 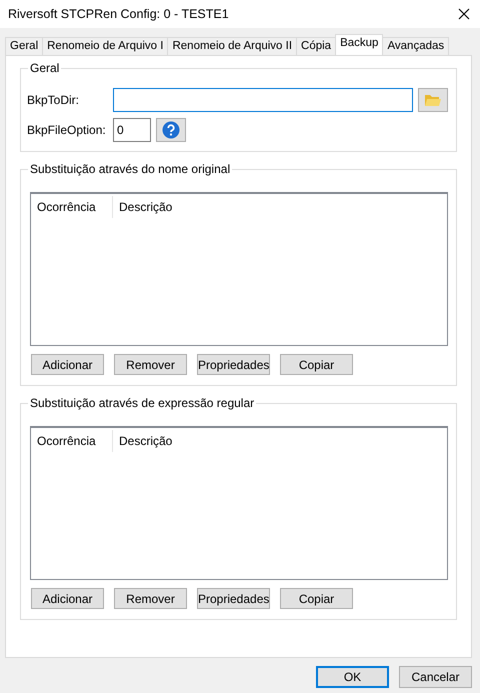 What do you see at coordinates (24, 46) in the screenshot?
I see `tab: Geral` at bounding box center [24, 46].